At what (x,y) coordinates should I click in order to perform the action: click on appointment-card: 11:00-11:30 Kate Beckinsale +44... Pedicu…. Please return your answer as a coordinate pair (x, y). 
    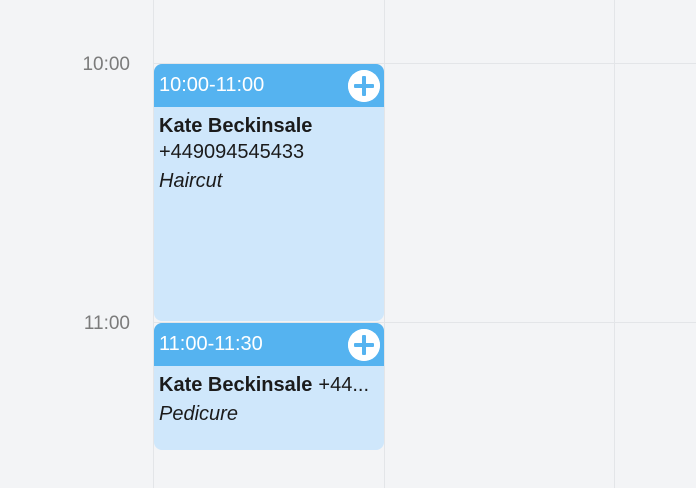
    Looking at the image, I should click on (269, 386).